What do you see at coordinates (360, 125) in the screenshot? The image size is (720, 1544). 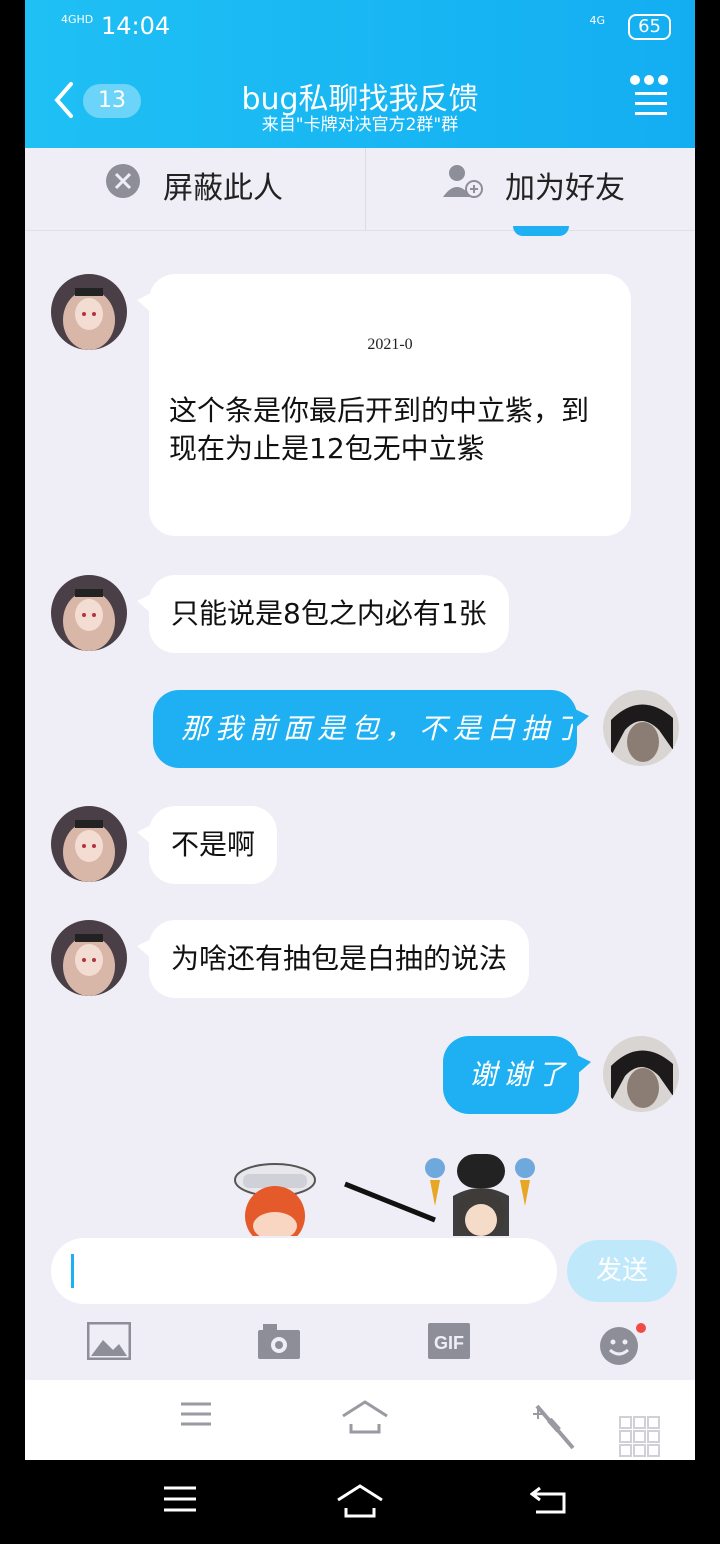 I see `page-subtitle: 来自"卡牌对决官方2群"群` at bounding box center [360, 125].